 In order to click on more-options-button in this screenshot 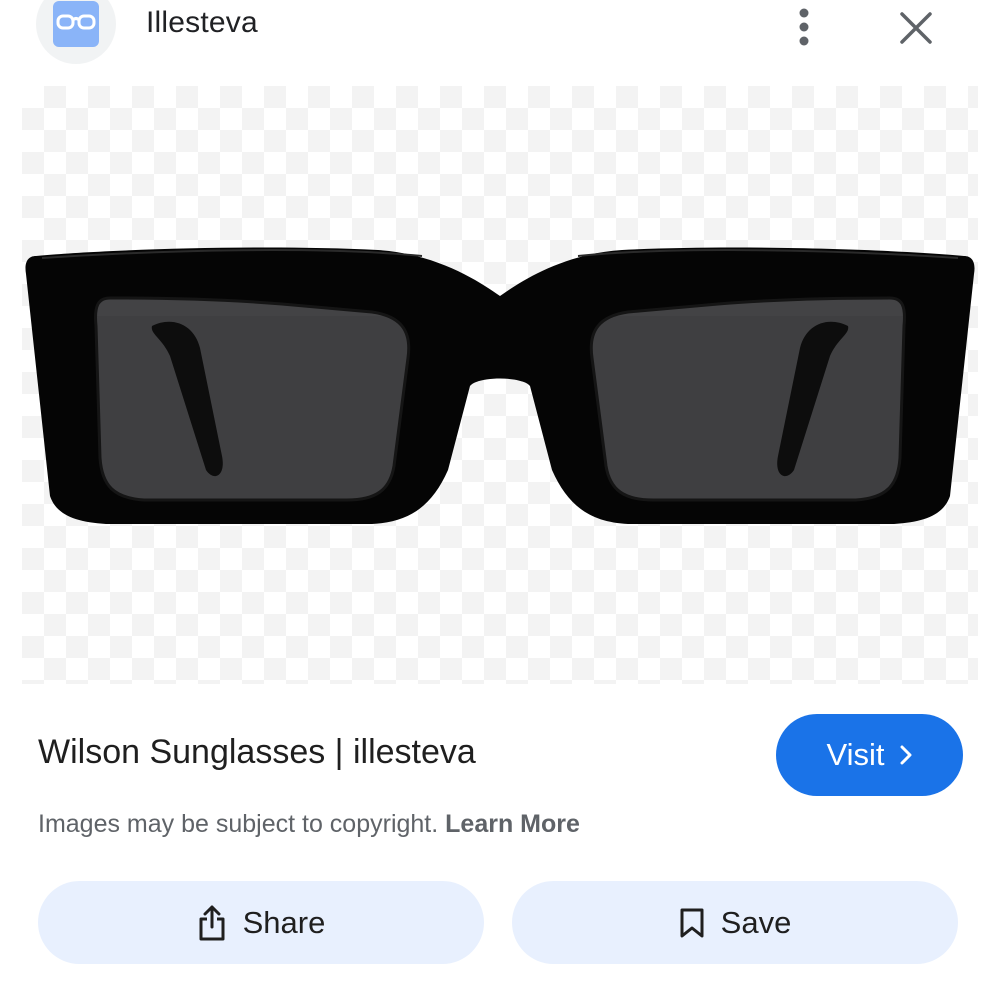, I will do `click(804, 27)`.